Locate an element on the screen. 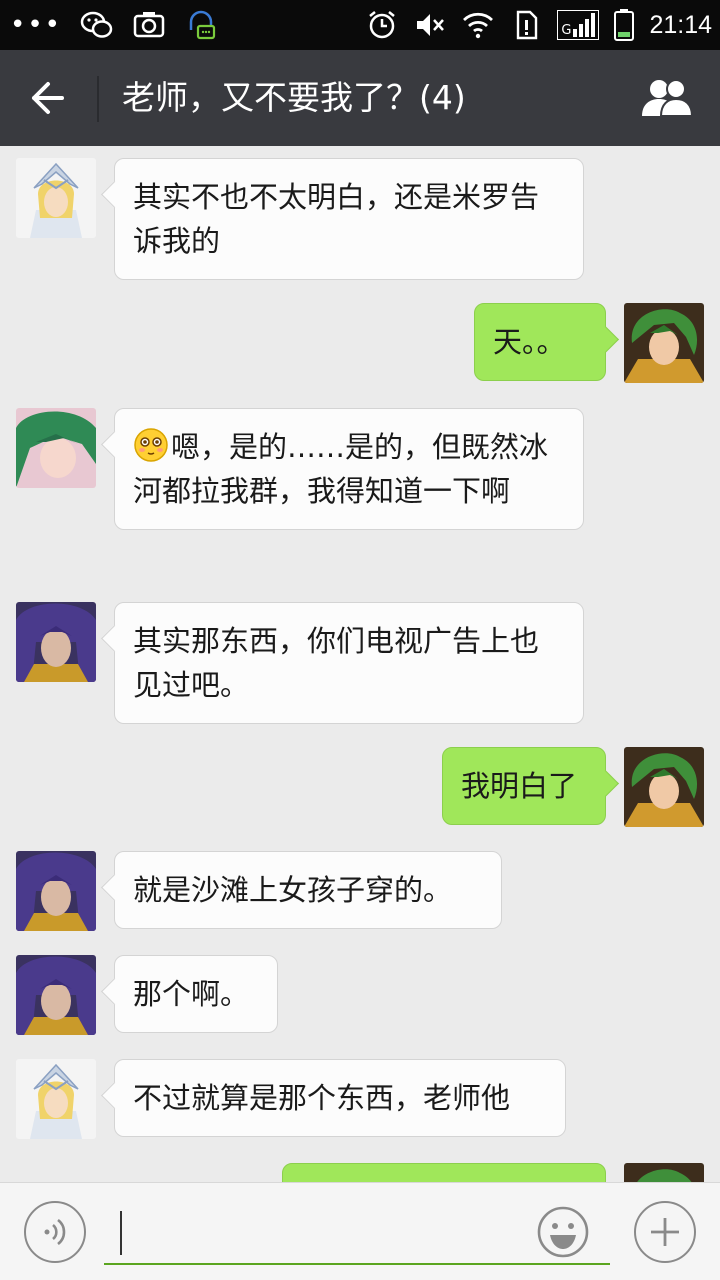 This screenshot has height=1280, width=720. alarm-icon is located at coordinates (382, 25).